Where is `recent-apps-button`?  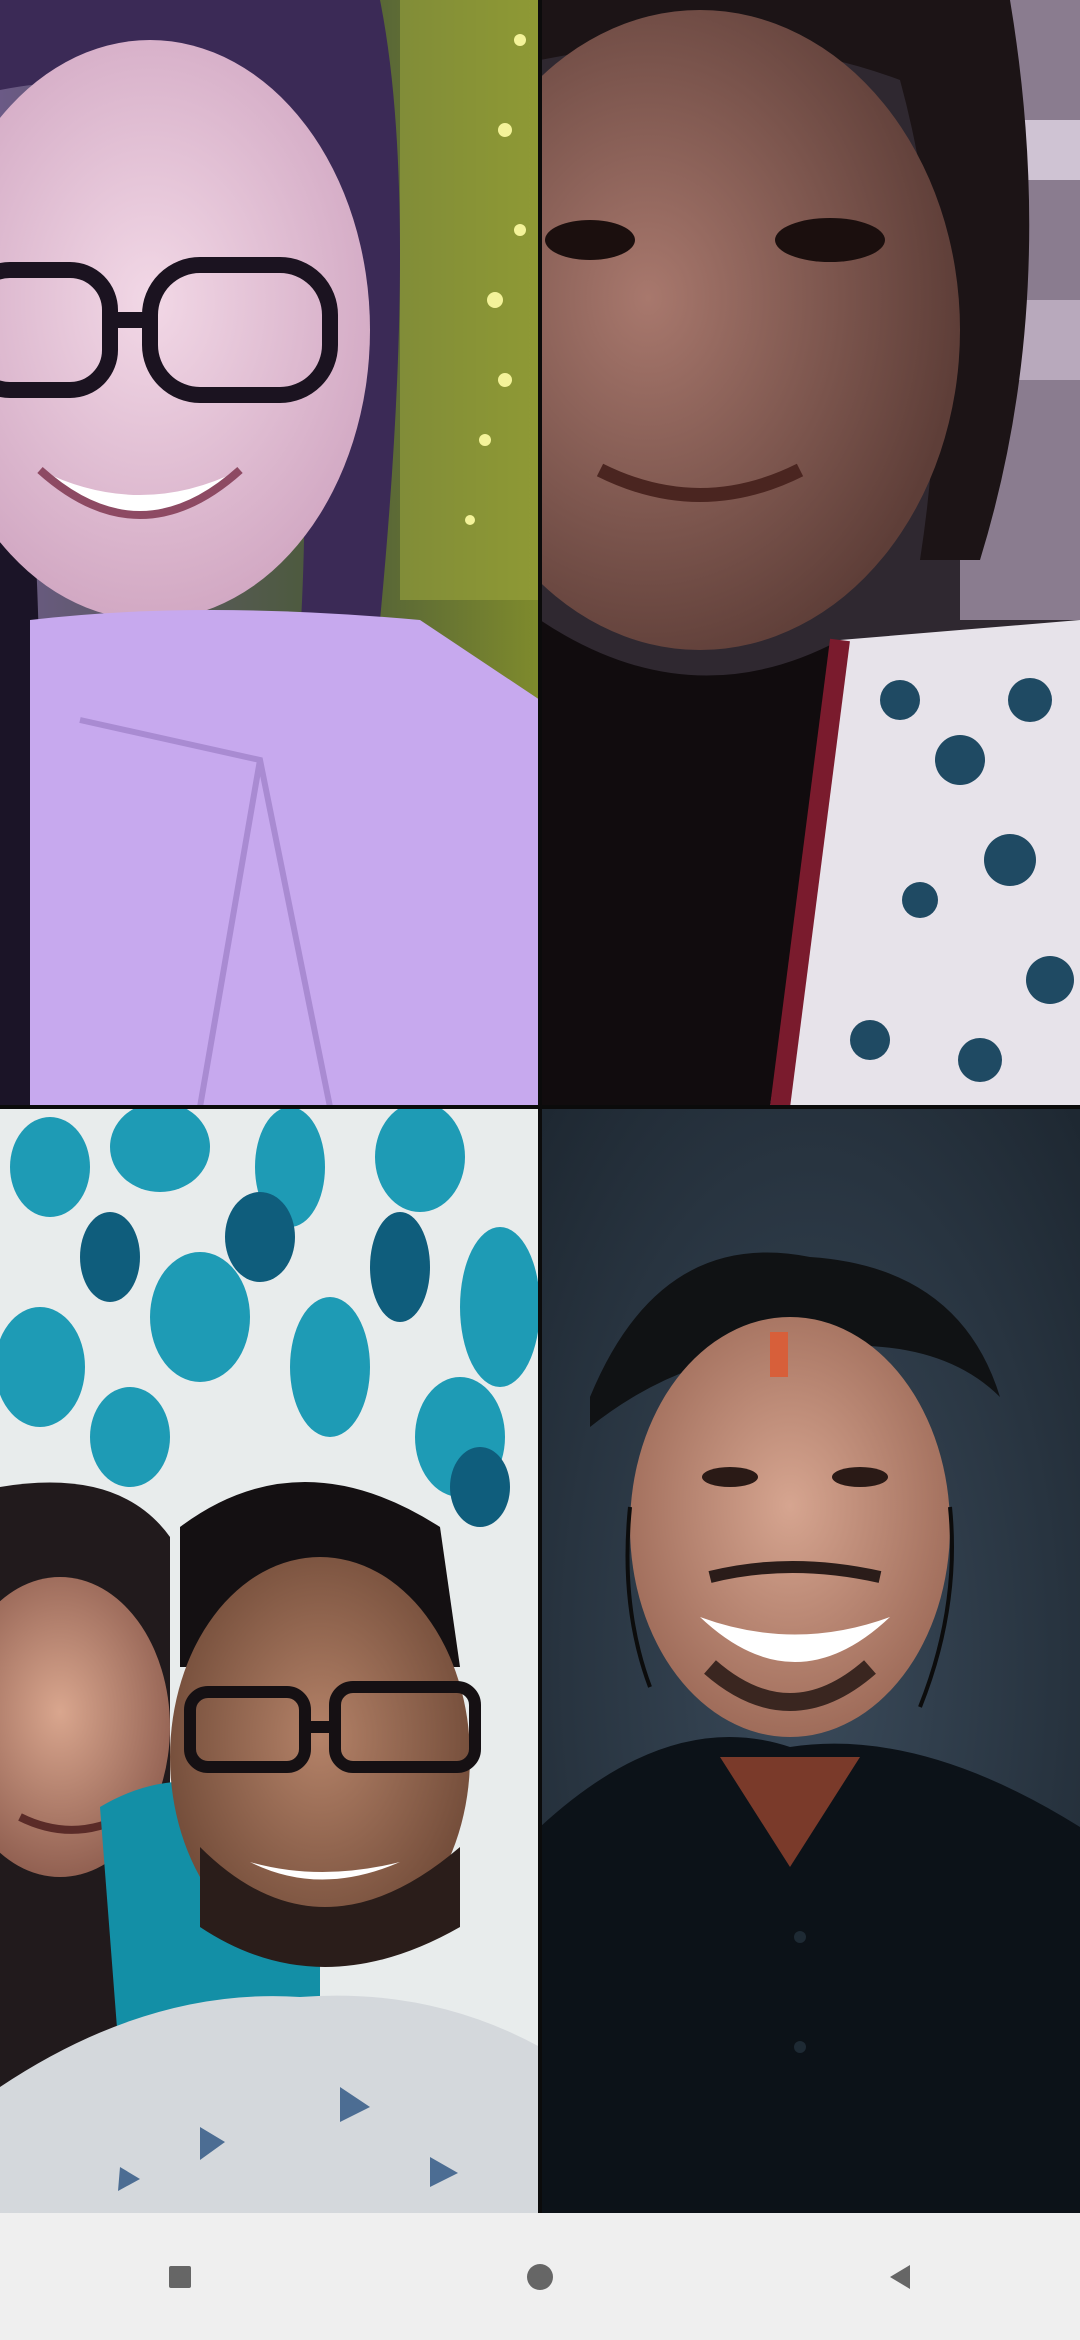
recent-apps-button is located at coordinates (180, 2277).